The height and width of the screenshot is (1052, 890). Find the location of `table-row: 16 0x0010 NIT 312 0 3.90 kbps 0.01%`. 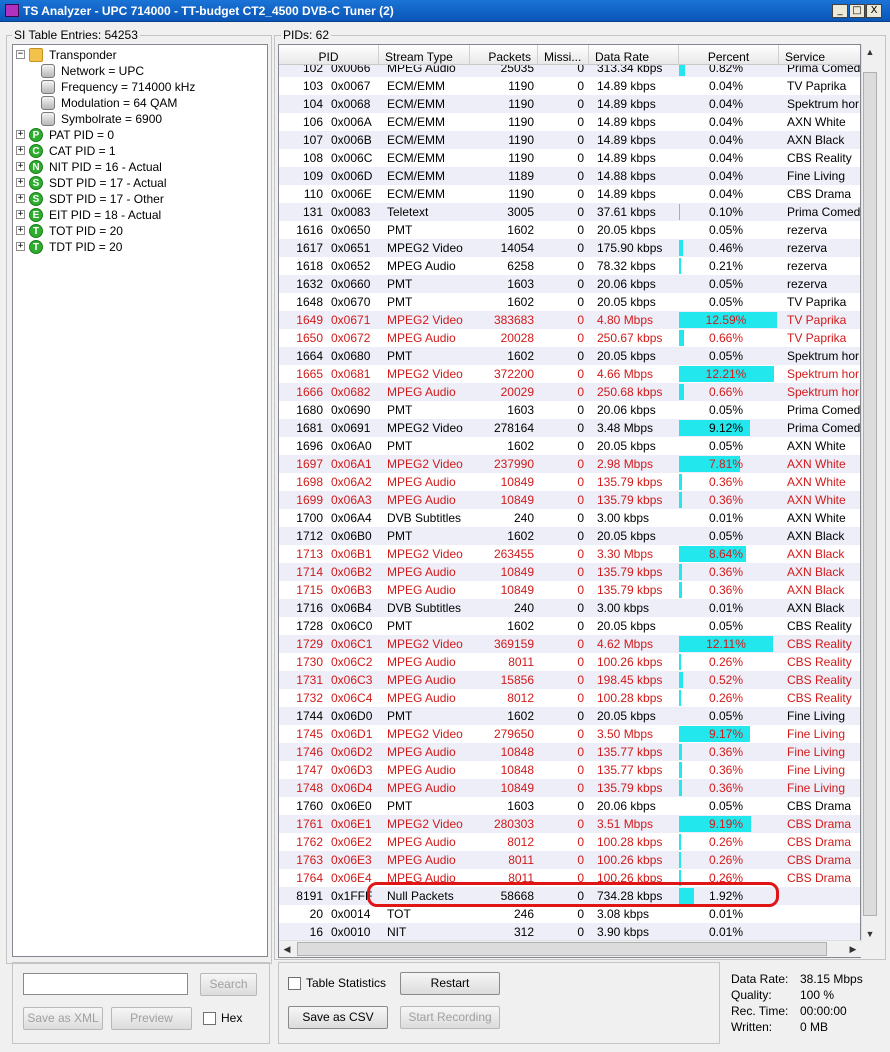

table-row: 16 0x0010 NIT 312 0 3.90 kbps 0.01% is located at coordinates (569, 932).